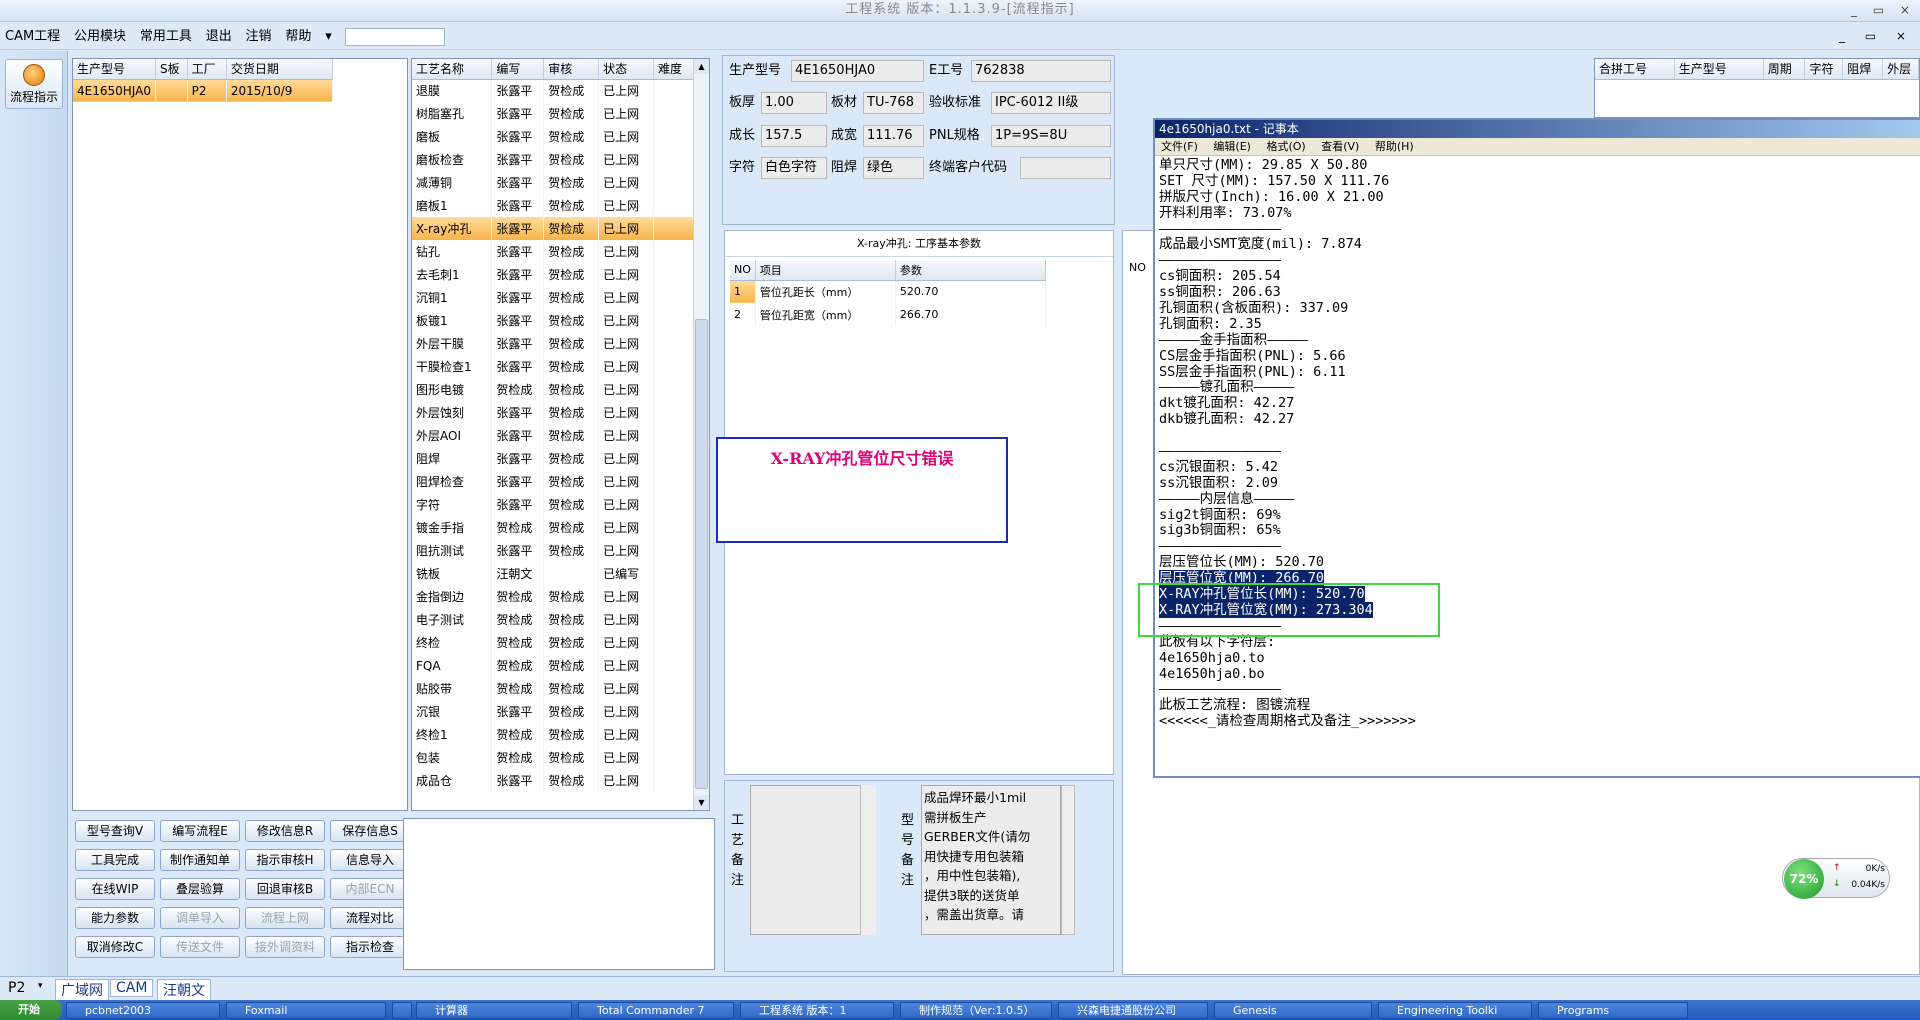 The height and width of the screenshot is (1020, 1920). Describe the element at coordinates (970, 270) in the screenshot. I see `col-param: 参数` at that location.